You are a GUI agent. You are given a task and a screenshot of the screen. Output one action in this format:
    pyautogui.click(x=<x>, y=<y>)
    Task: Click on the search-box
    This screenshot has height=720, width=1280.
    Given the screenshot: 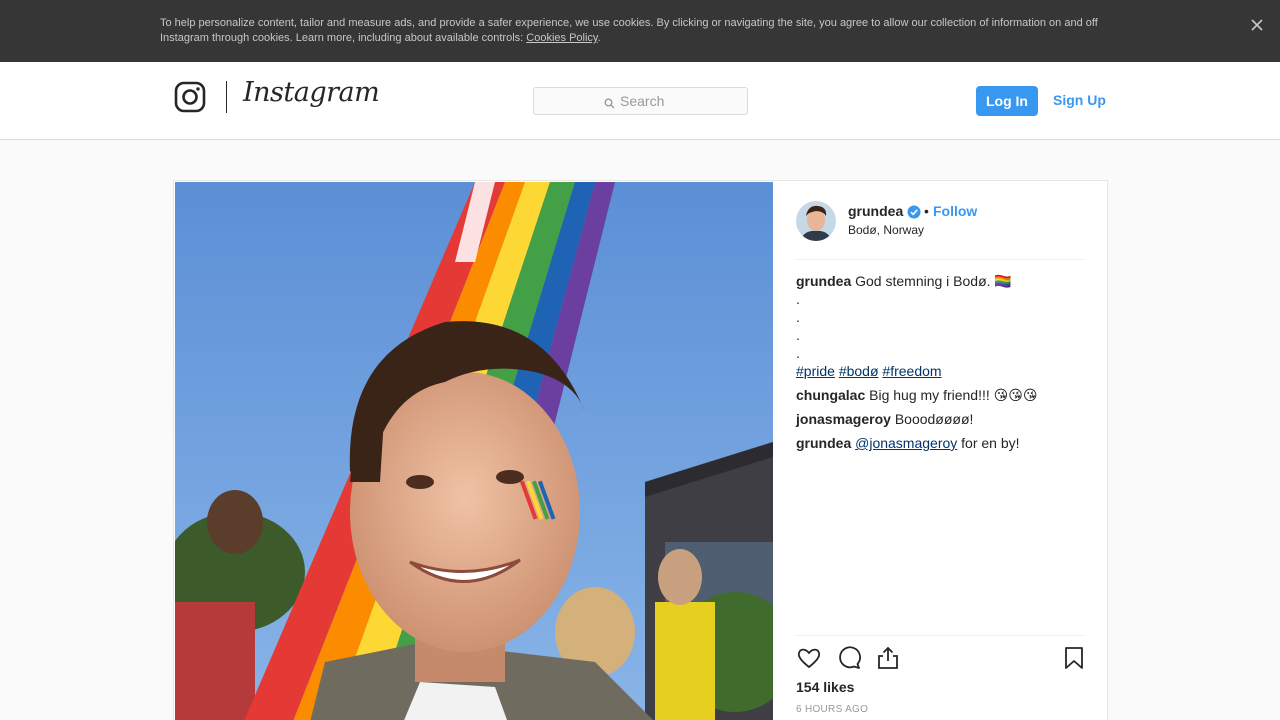 What is the action you would take?
    pyautogui.click(x=640, y=101)
    